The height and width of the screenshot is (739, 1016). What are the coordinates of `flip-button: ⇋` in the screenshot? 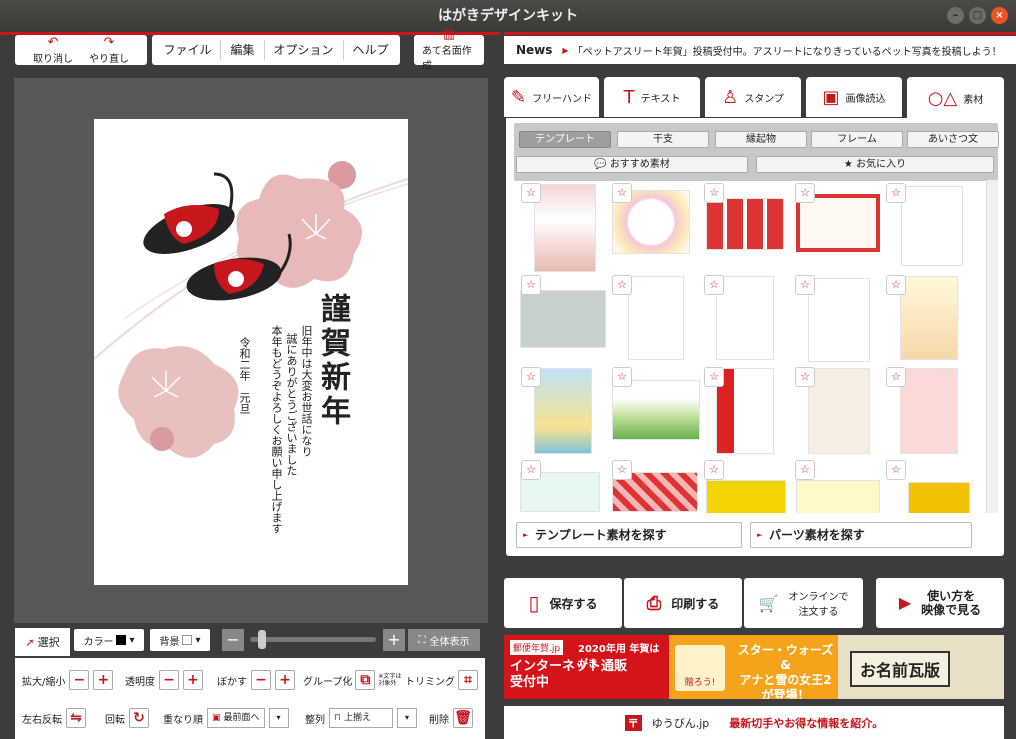 It's located at (76, 718).